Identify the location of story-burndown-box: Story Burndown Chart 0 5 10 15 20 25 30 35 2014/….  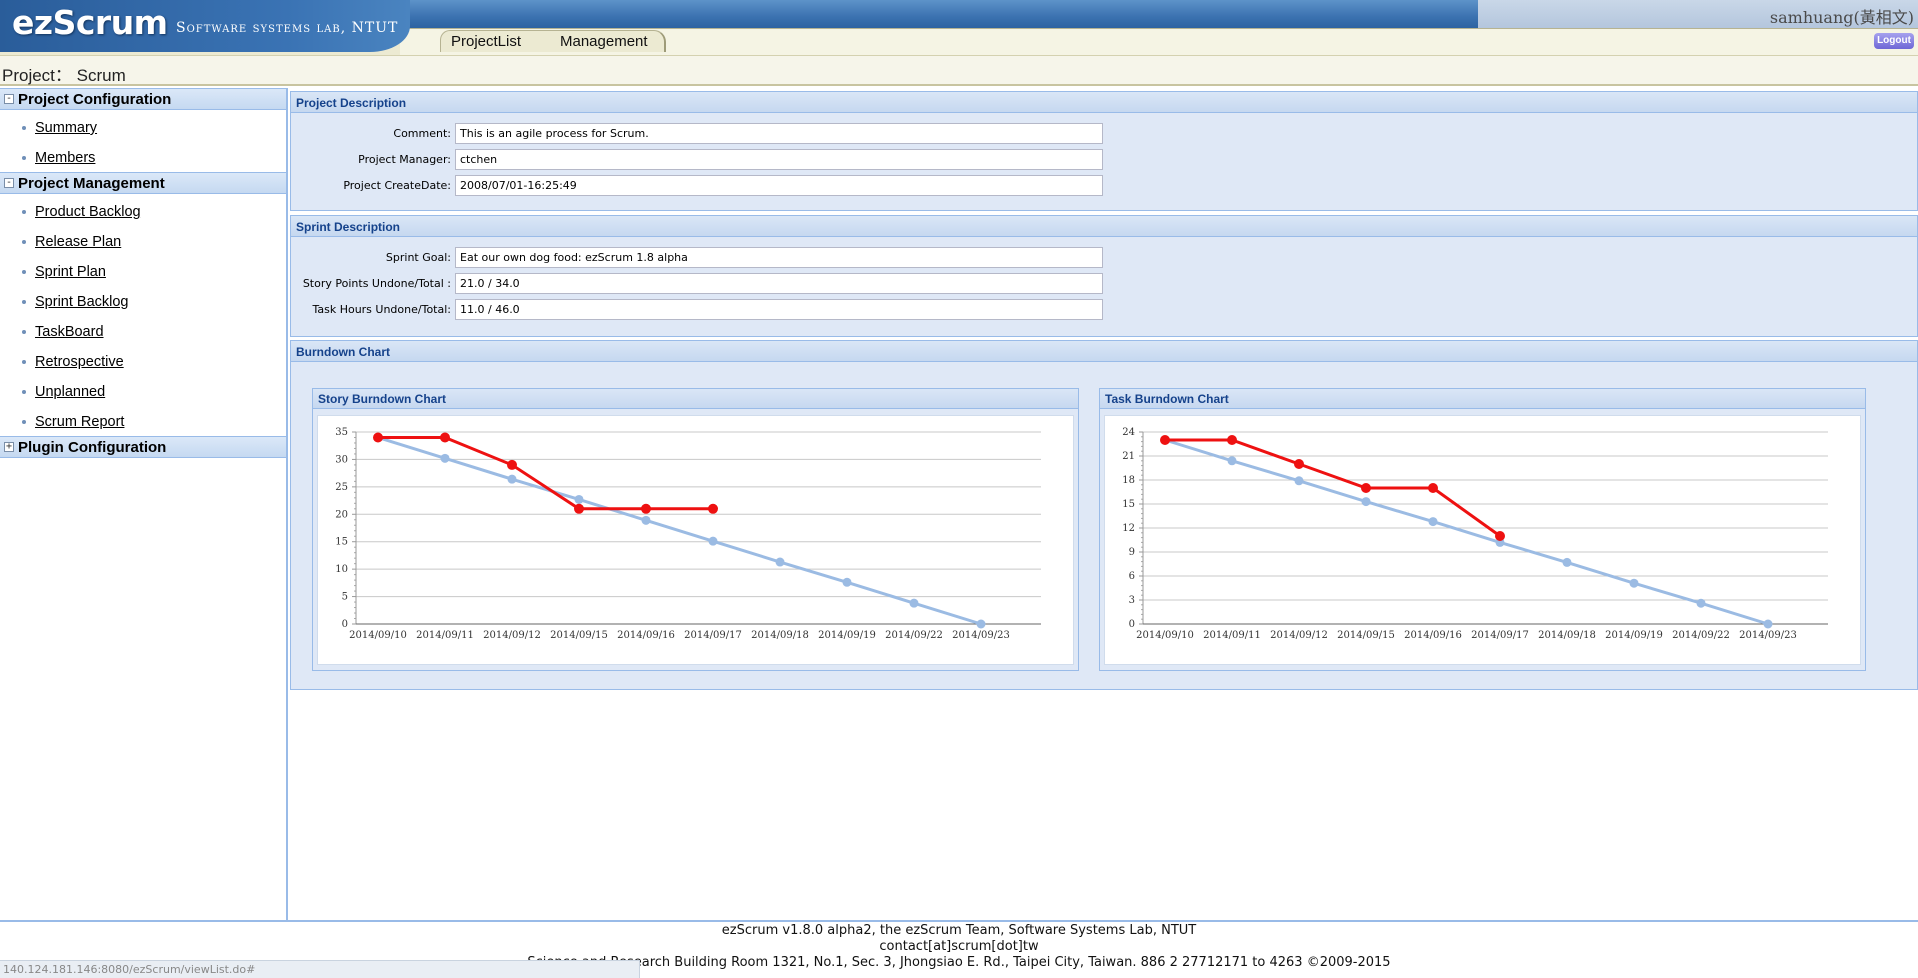
(695, 529).